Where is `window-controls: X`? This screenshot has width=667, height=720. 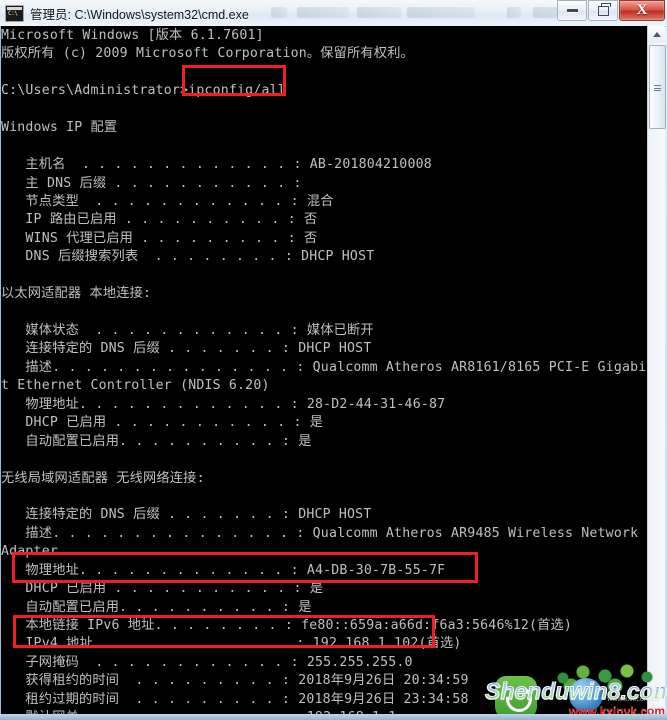 window-controls: X is located at coordinates (610, 10).